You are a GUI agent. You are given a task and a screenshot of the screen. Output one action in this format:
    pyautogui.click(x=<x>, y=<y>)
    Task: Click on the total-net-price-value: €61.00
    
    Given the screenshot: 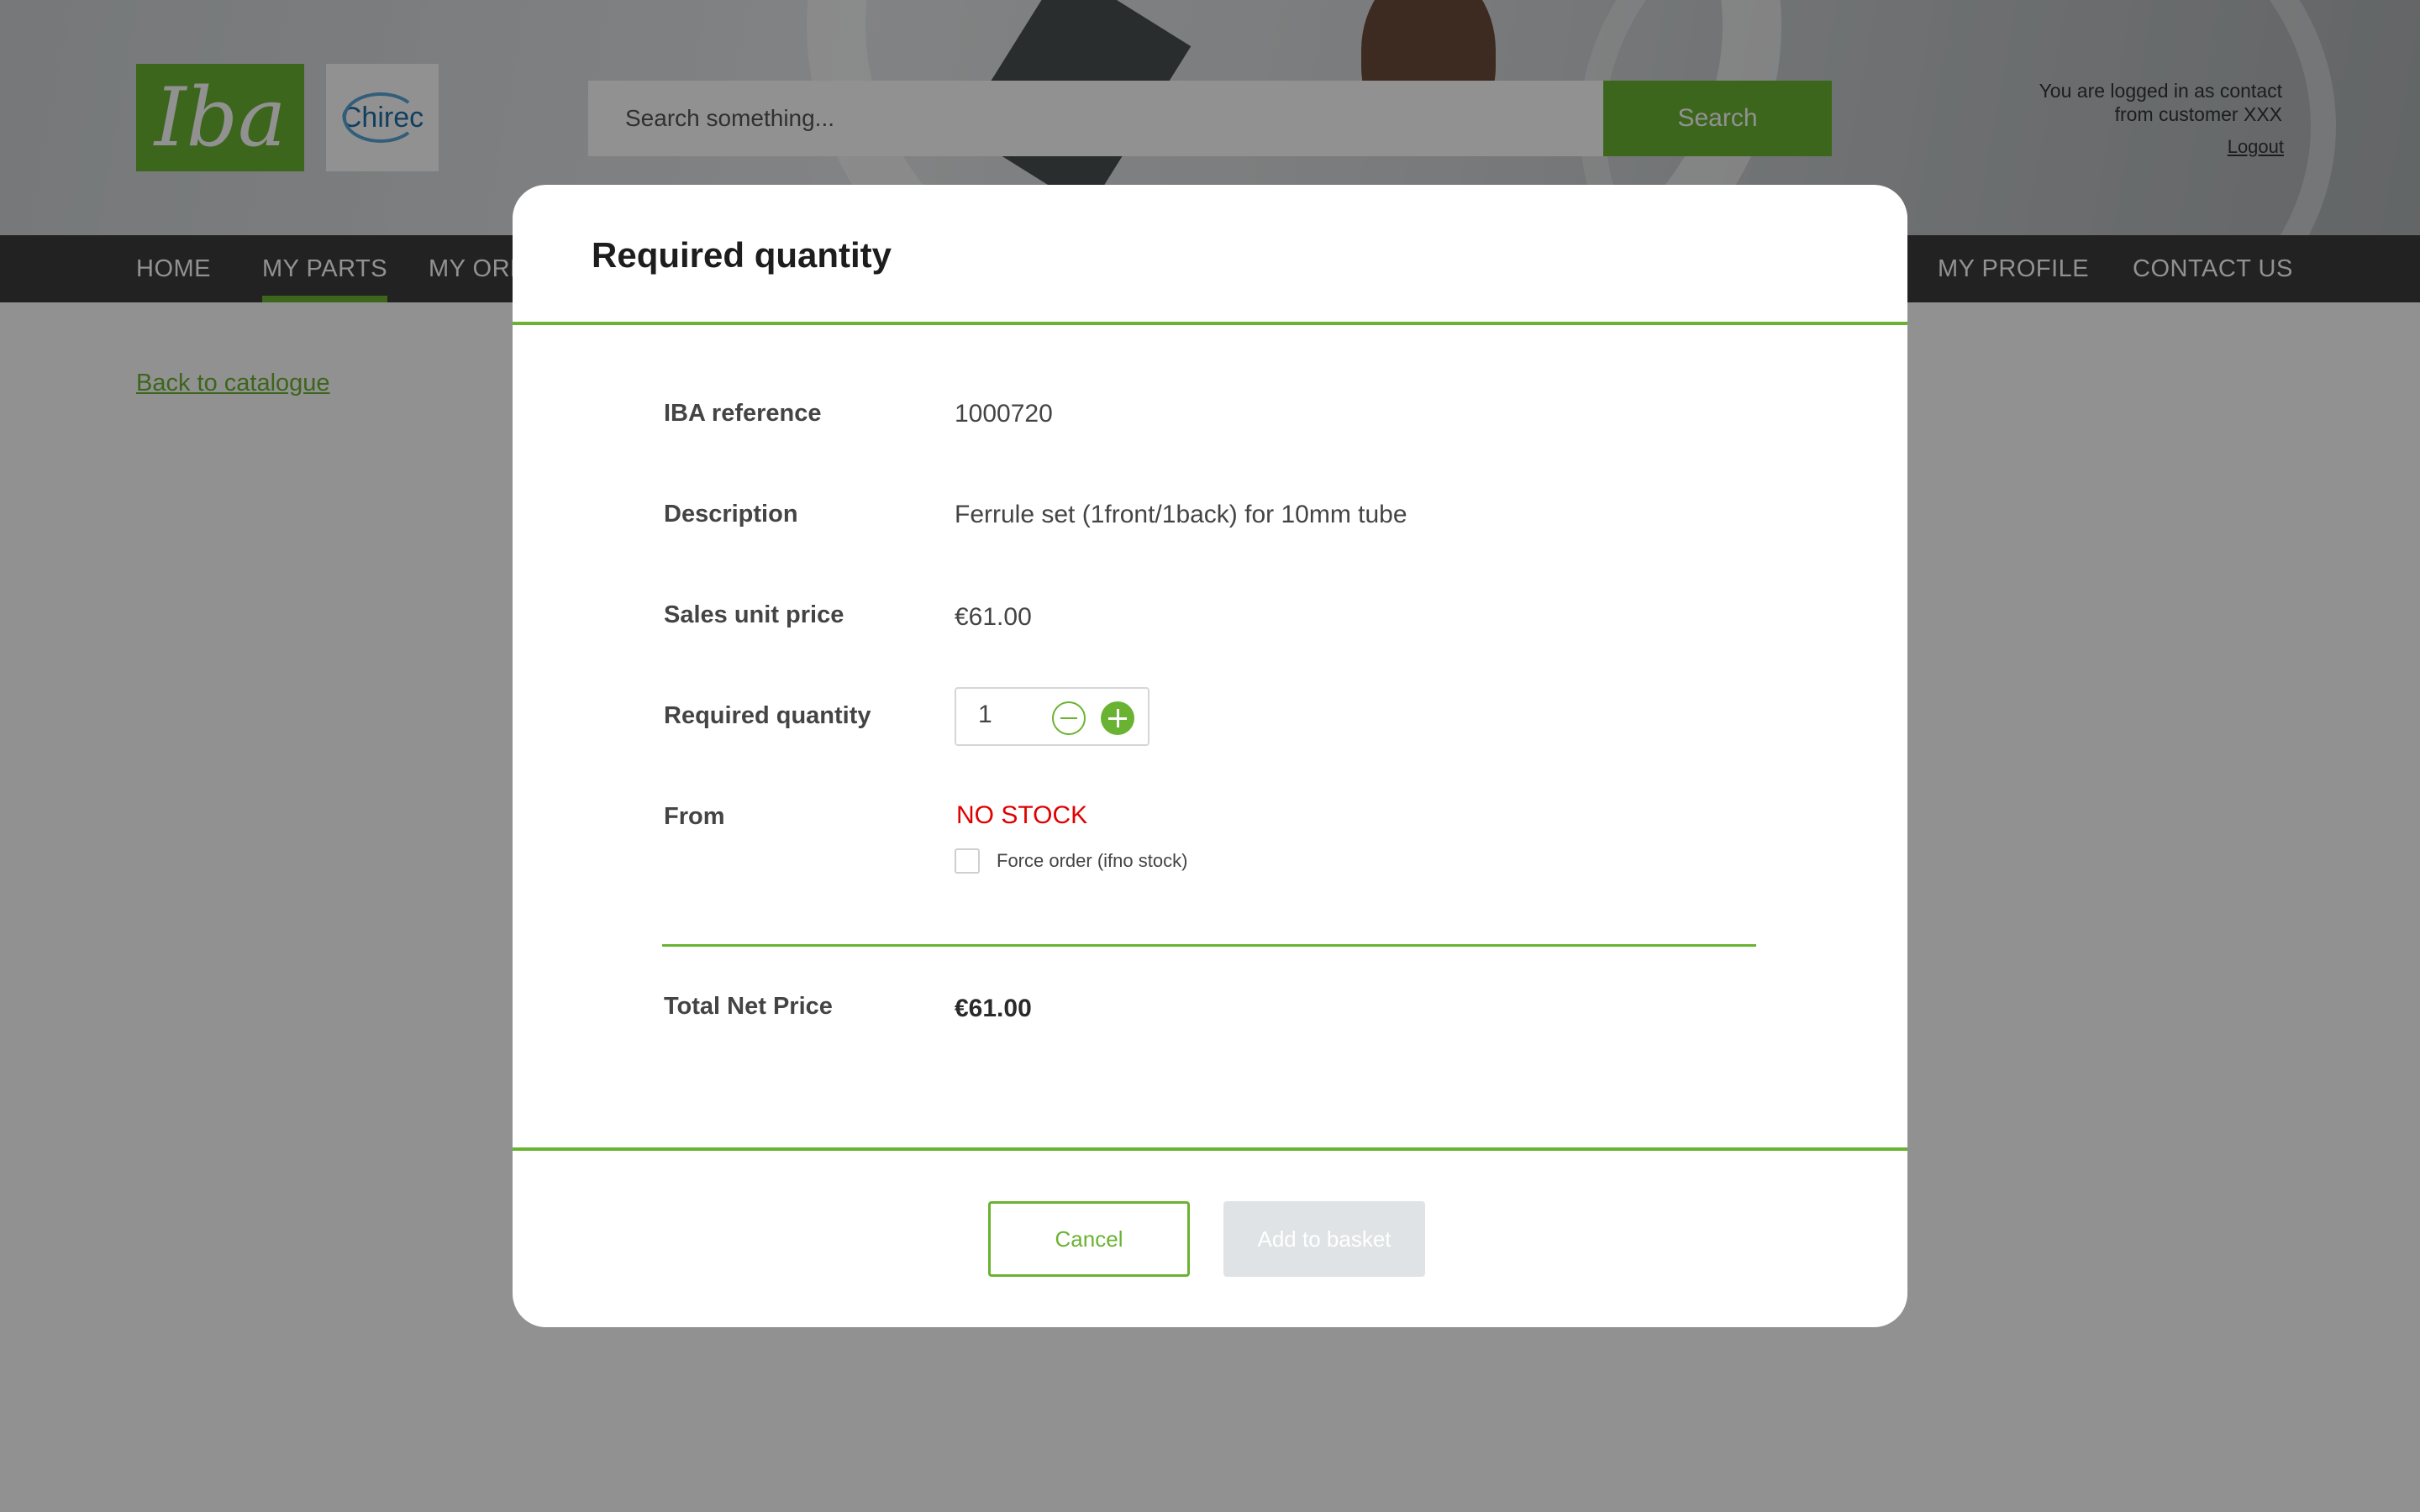 What is the action you would take?
    pyautogui.click(x=993, y=1008)
    